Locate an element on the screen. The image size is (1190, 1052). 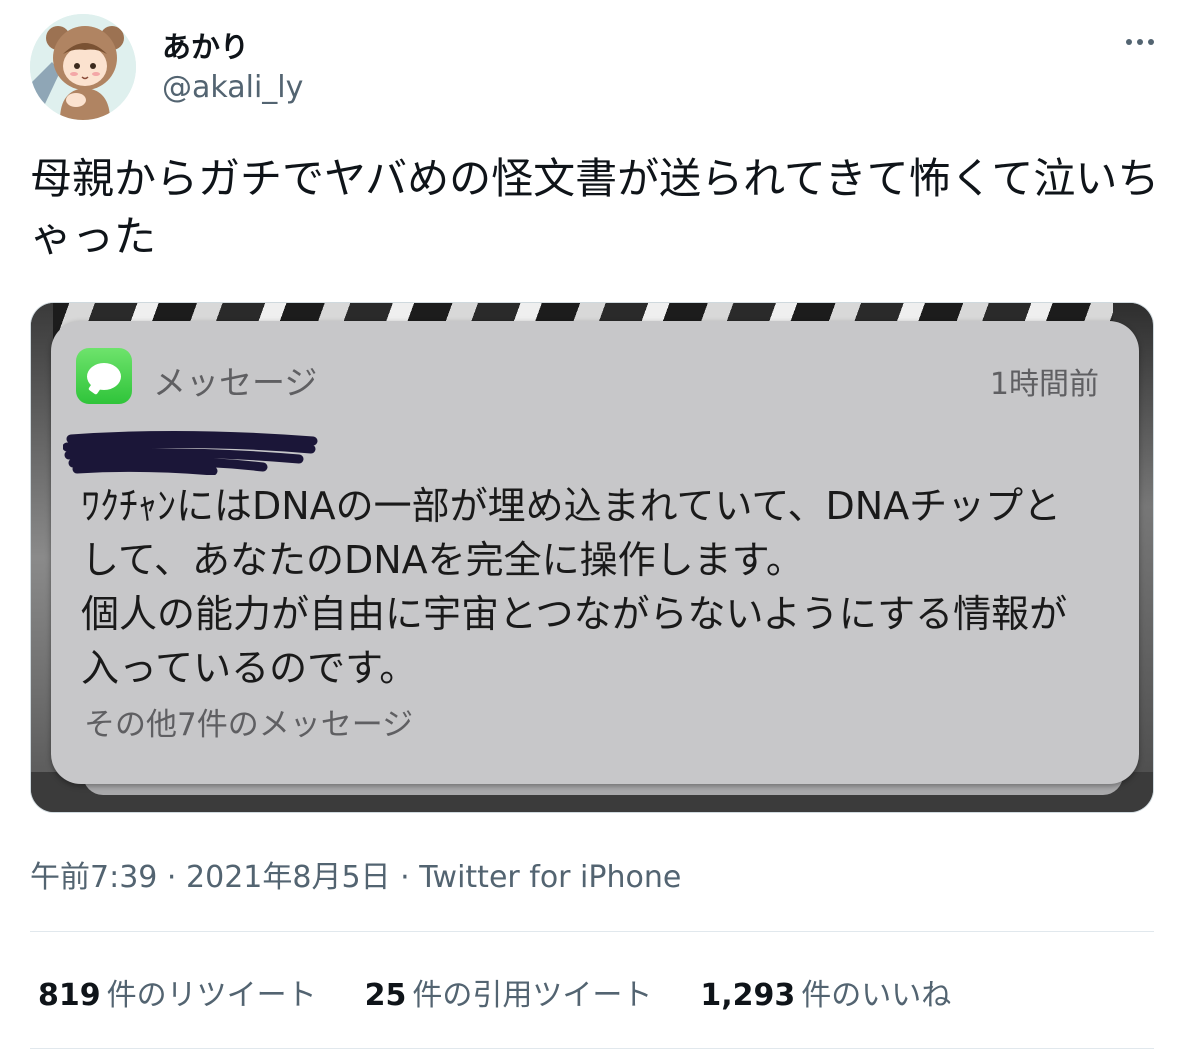
speech-bubble-icon is located at coordinates (104, 376).